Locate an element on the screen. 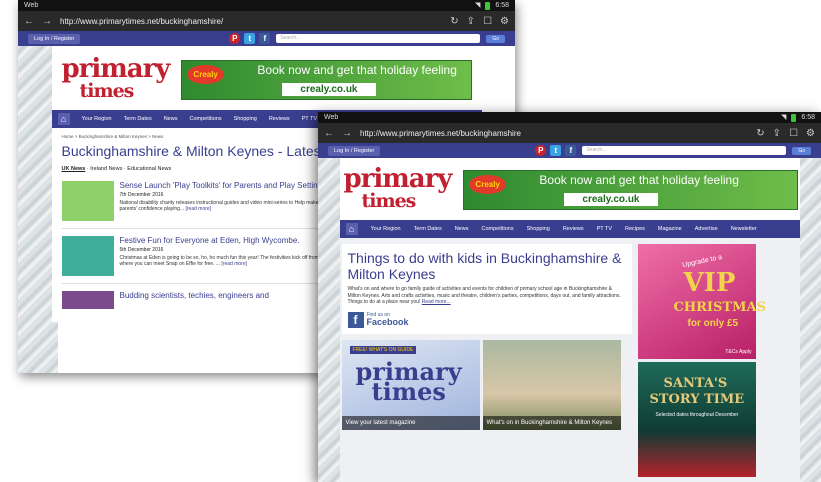 This screenshot has height=482, width=821. ad-dates-text: Selected dates throughout December is located at coordinates (697, 415).